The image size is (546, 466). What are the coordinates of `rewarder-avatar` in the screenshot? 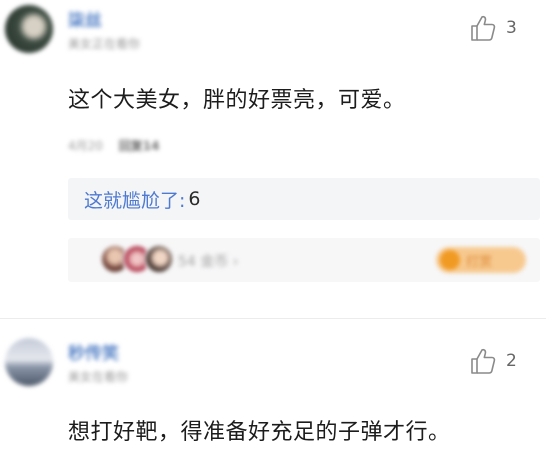 It's located at (159, 259).